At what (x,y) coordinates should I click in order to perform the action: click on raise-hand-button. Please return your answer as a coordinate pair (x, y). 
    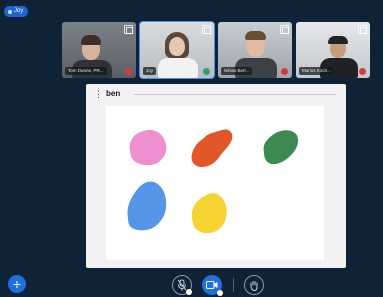
    Looking at the image, I should click on (254, 285).